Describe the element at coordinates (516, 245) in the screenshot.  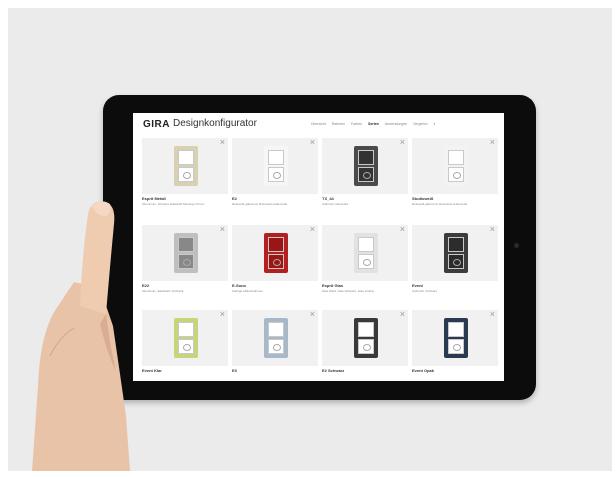
I see `camera-dot` at that location.